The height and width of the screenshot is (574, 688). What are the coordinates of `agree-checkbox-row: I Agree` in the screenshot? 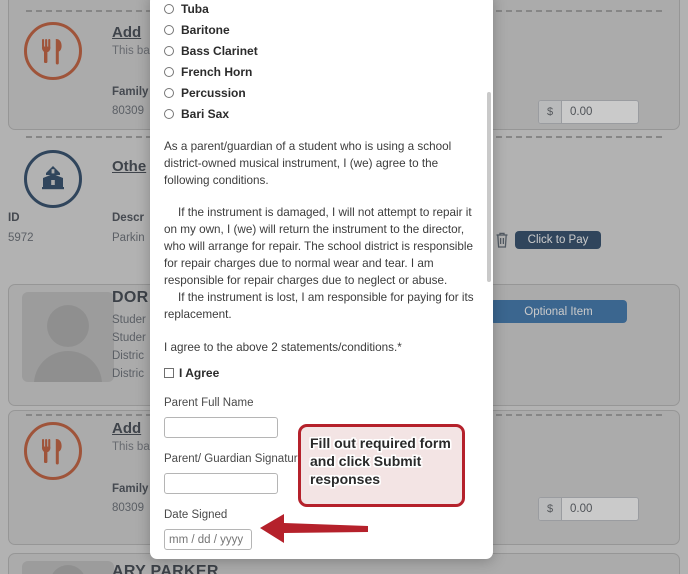 It's located at (321, 373).